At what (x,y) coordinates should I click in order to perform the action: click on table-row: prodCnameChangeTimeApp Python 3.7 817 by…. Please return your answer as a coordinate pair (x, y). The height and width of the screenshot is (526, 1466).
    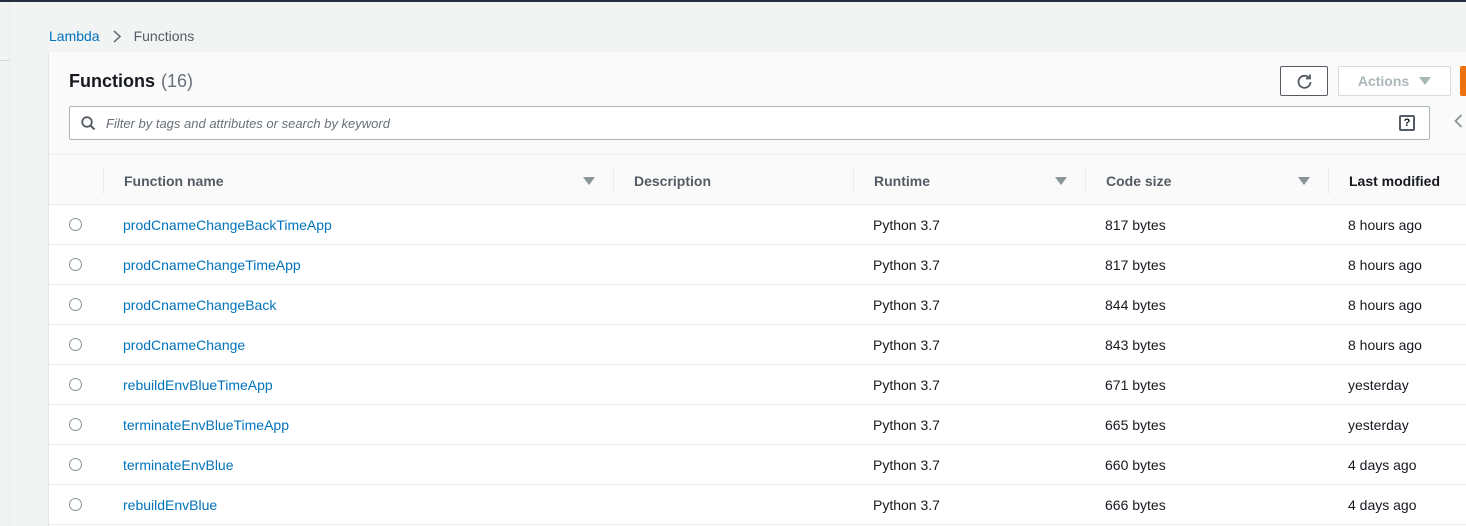
    Looking at the image, I should click on (757, 265).